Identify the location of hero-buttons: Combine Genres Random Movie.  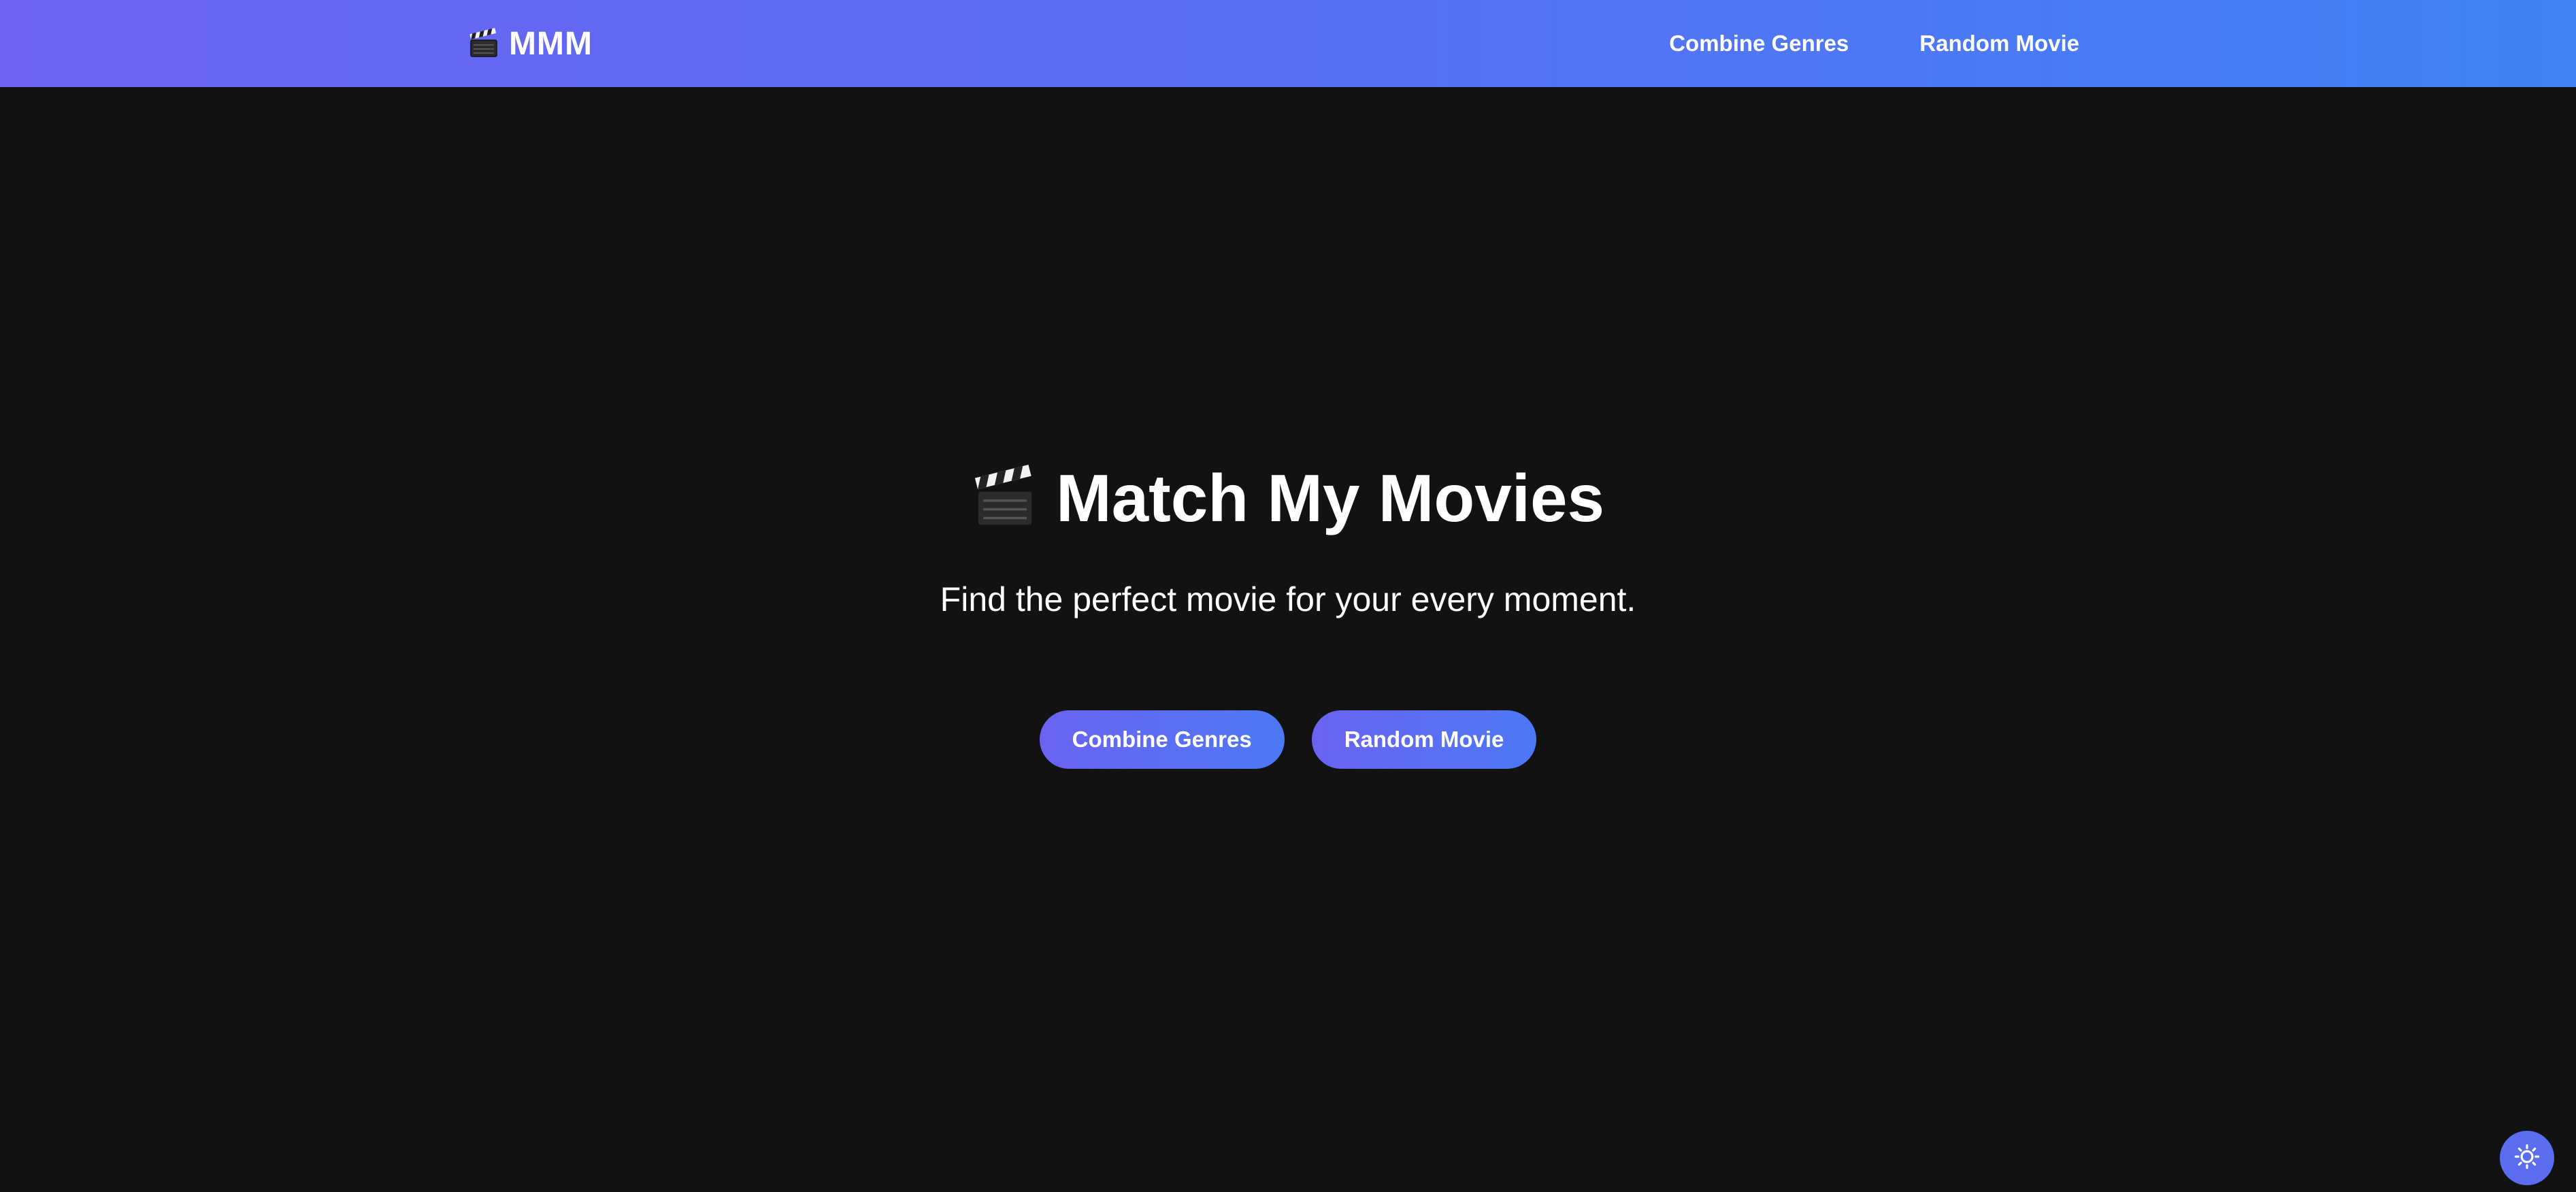
(1288, 739).